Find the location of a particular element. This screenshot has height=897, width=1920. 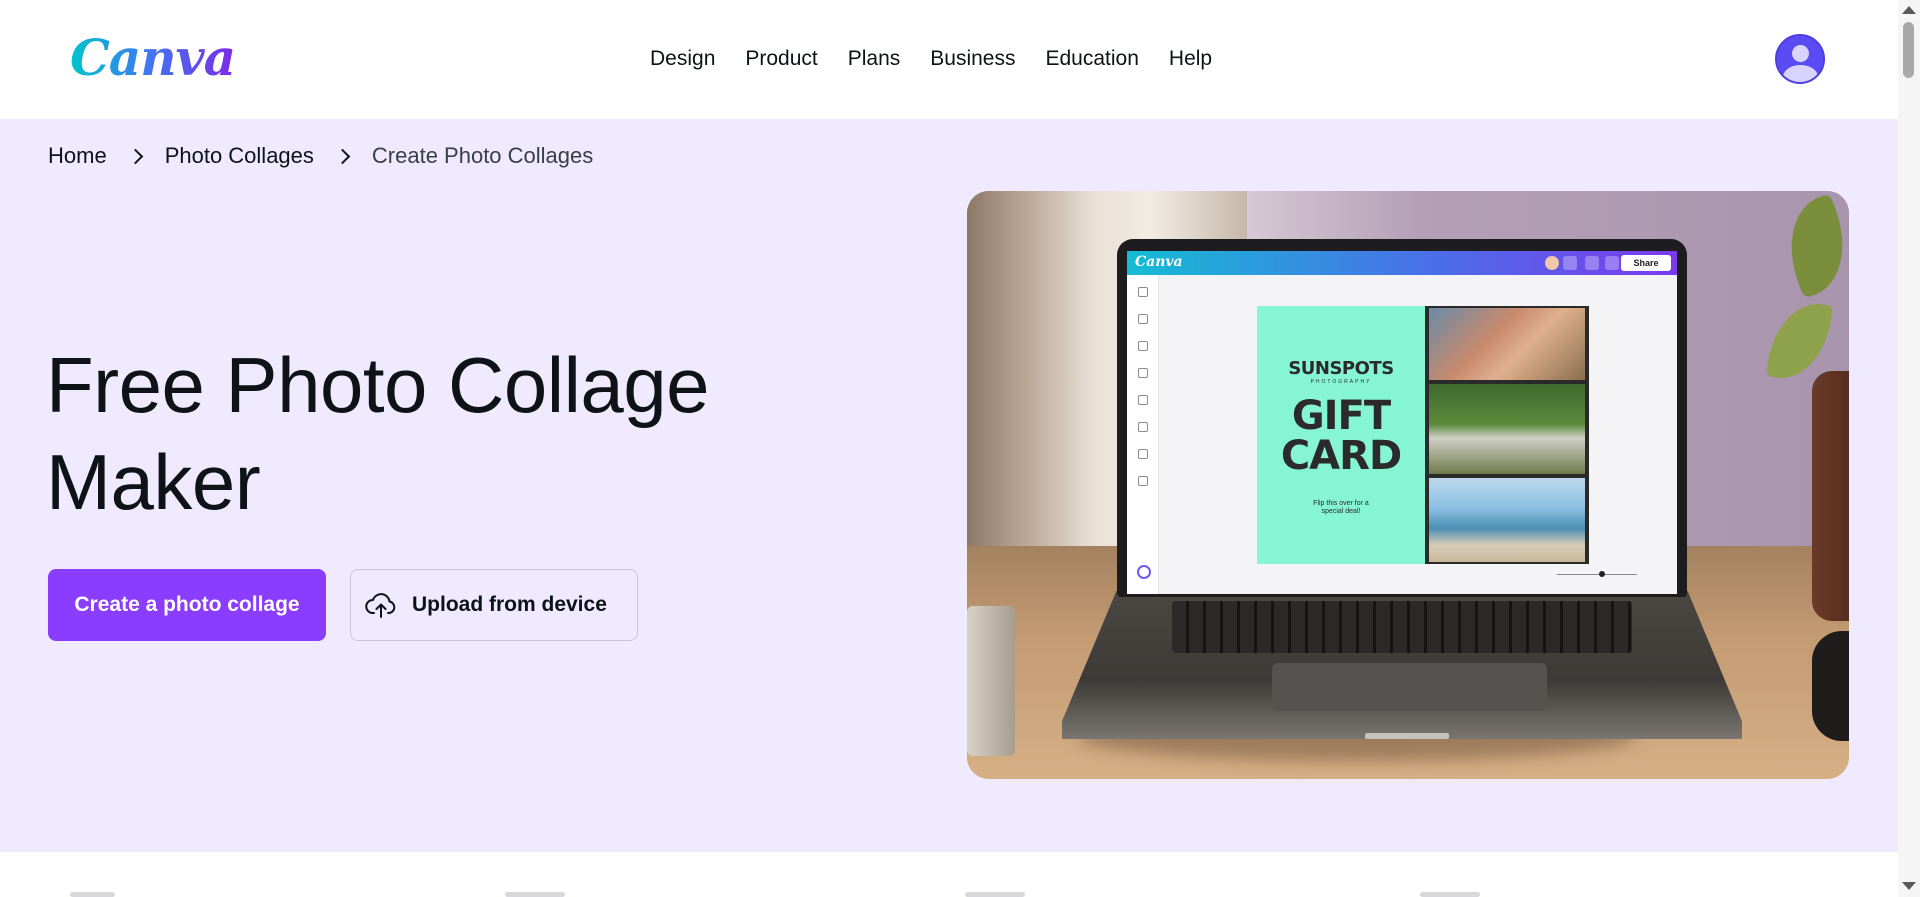

magic-icon is located at coordinates (1144, 572).